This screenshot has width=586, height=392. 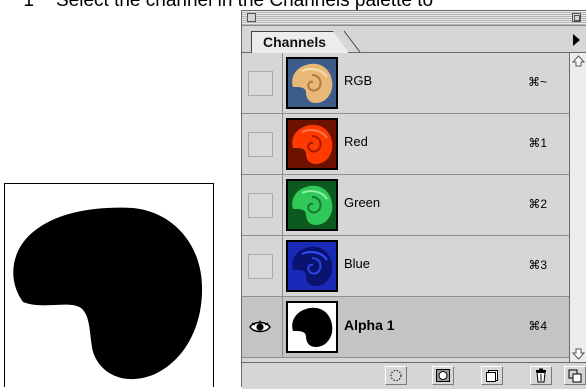 What do you see at coordinates (537, 204) in the screenshot?
I see `channel-shortcut: ⌘2` at bounding box center [537, 204].